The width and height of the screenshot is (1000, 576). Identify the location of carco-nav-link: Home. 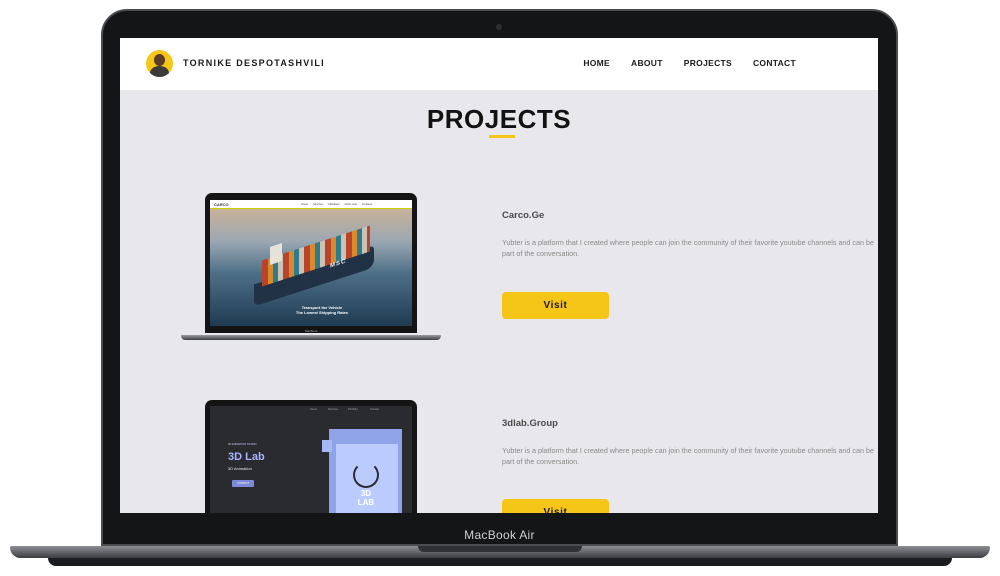
(304, 204).